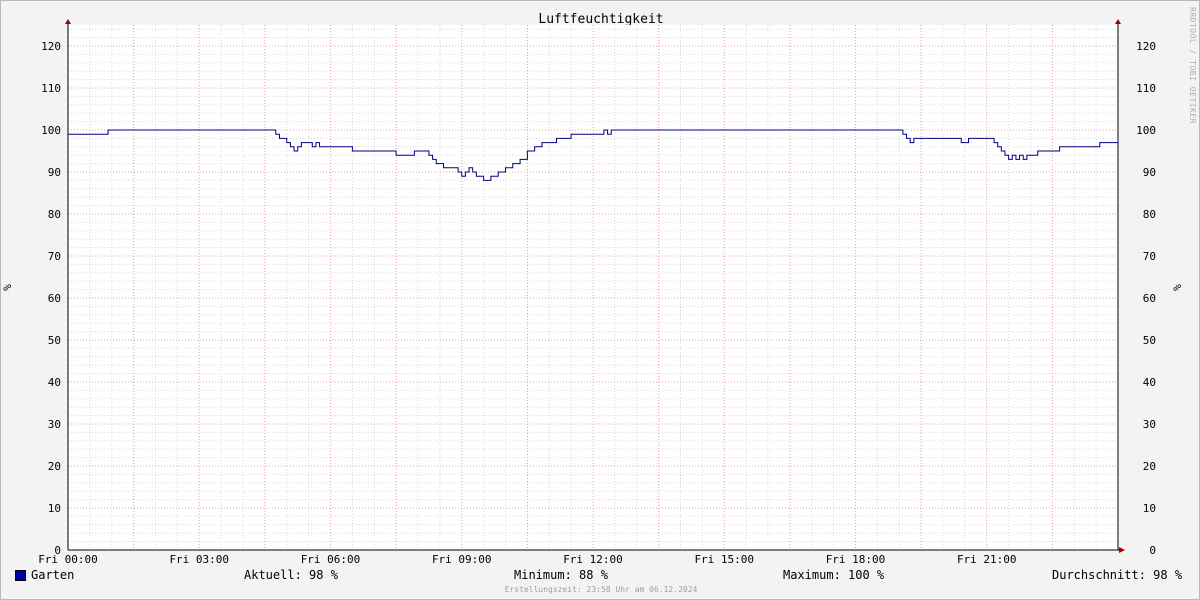 The width and height of the screenshot is (1200, 600). I want to click on y-axis-left-arrow-icon, so click(68, 21).